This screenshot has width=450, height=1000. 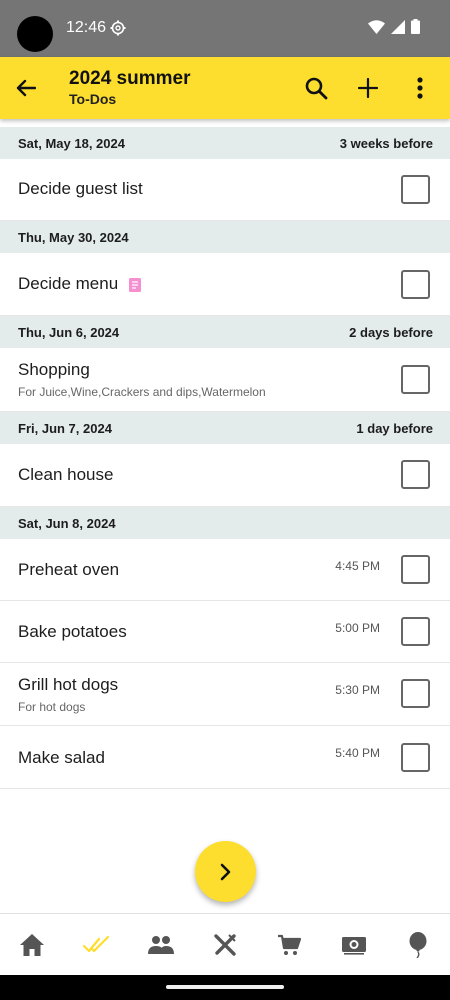 I want to click on task-row: Decide menu, so click(x=225, y=284).